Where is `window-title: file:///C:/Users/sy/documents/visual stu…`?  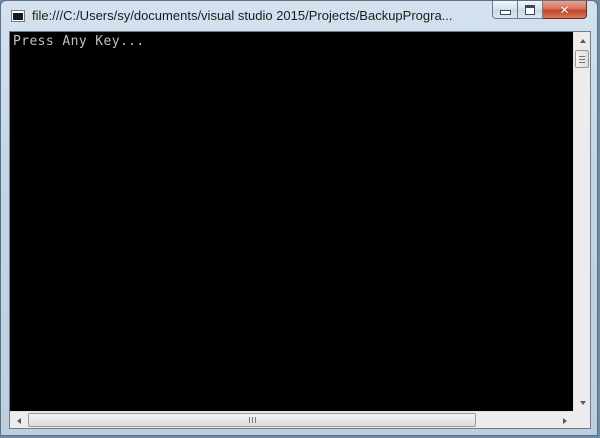
window-title: file:///C:/Users/sy/documents/visual stu… is located at coordinates (242, 15).